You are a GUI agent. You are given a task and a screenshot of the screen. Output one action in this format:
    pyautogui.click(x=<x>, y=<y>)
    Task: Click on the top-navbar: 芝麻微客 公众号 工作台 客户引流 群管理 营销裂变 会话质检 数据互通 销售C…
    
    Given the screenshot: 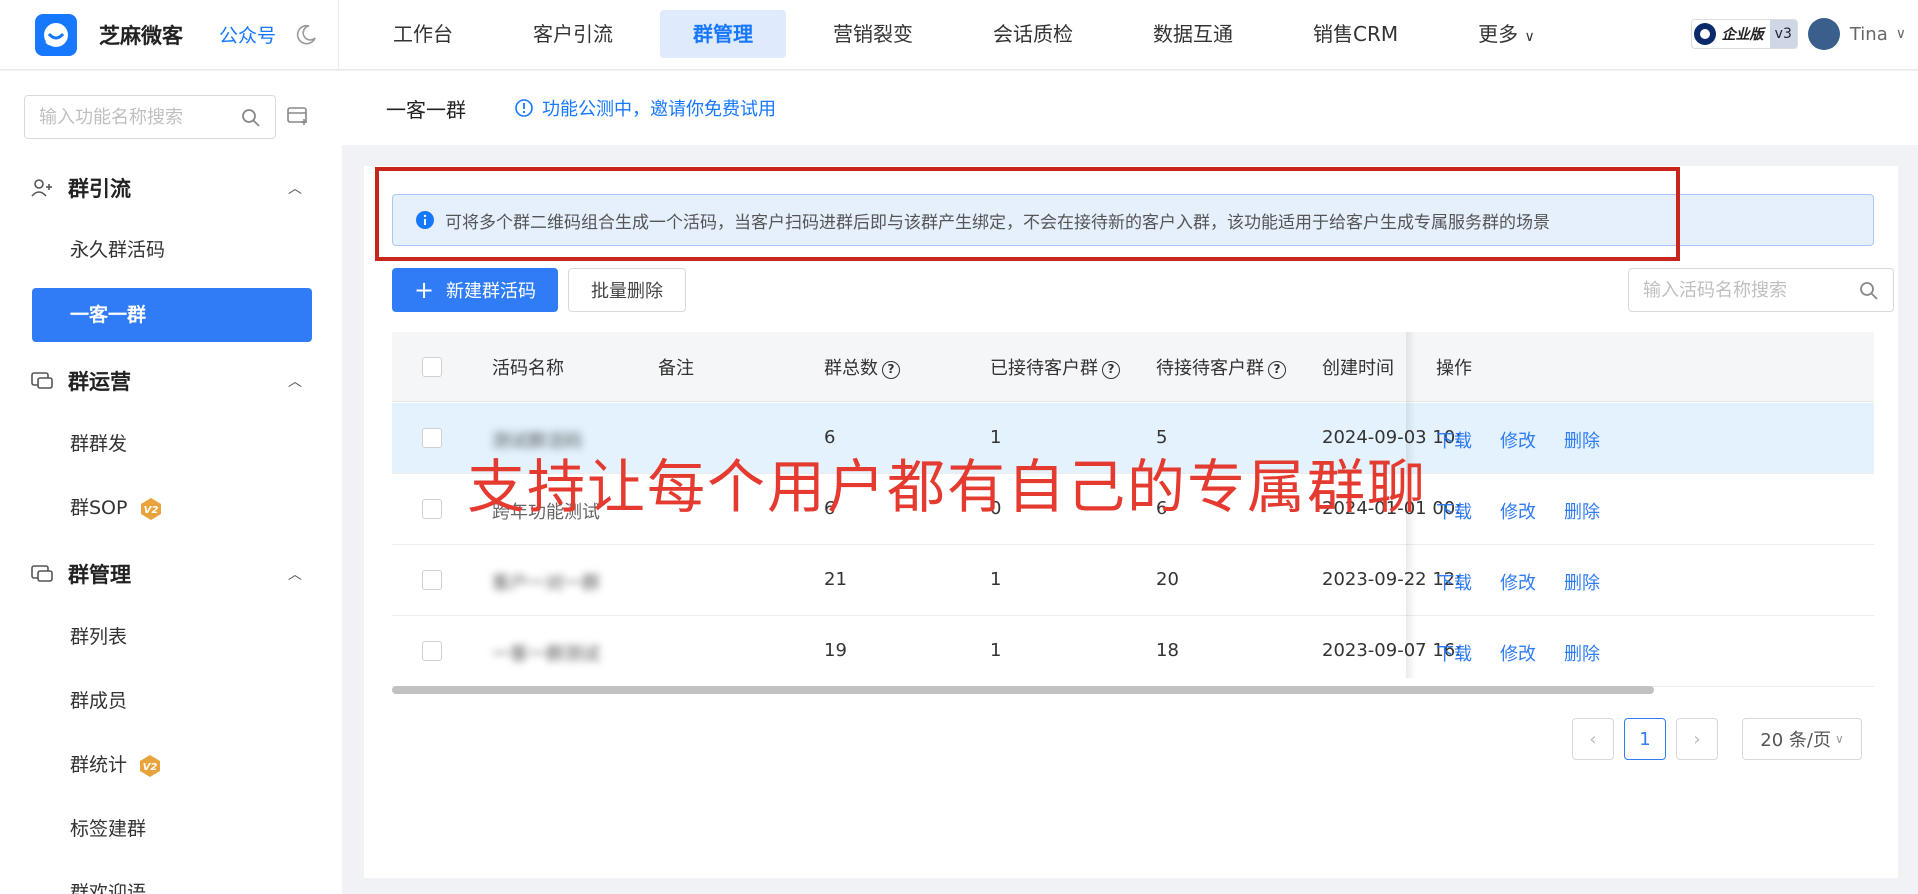 What is the action you would take?
    pyautogui.click(x=959, y=35)
    